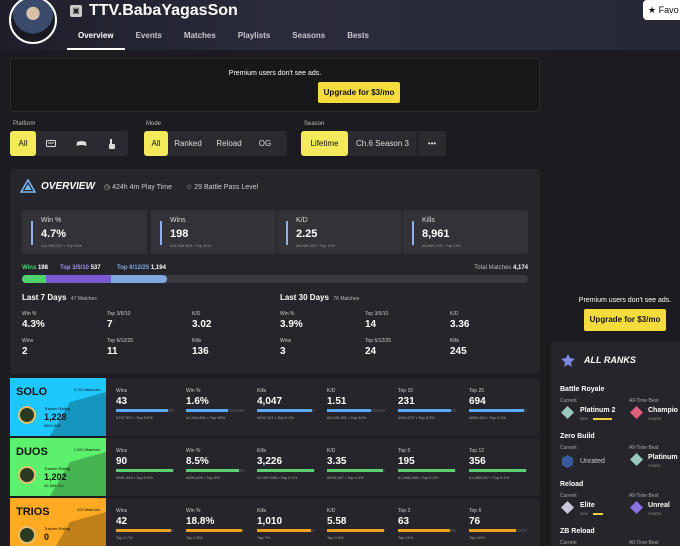  I want to click on playlist-stat-value: 90, so click(122, 461).